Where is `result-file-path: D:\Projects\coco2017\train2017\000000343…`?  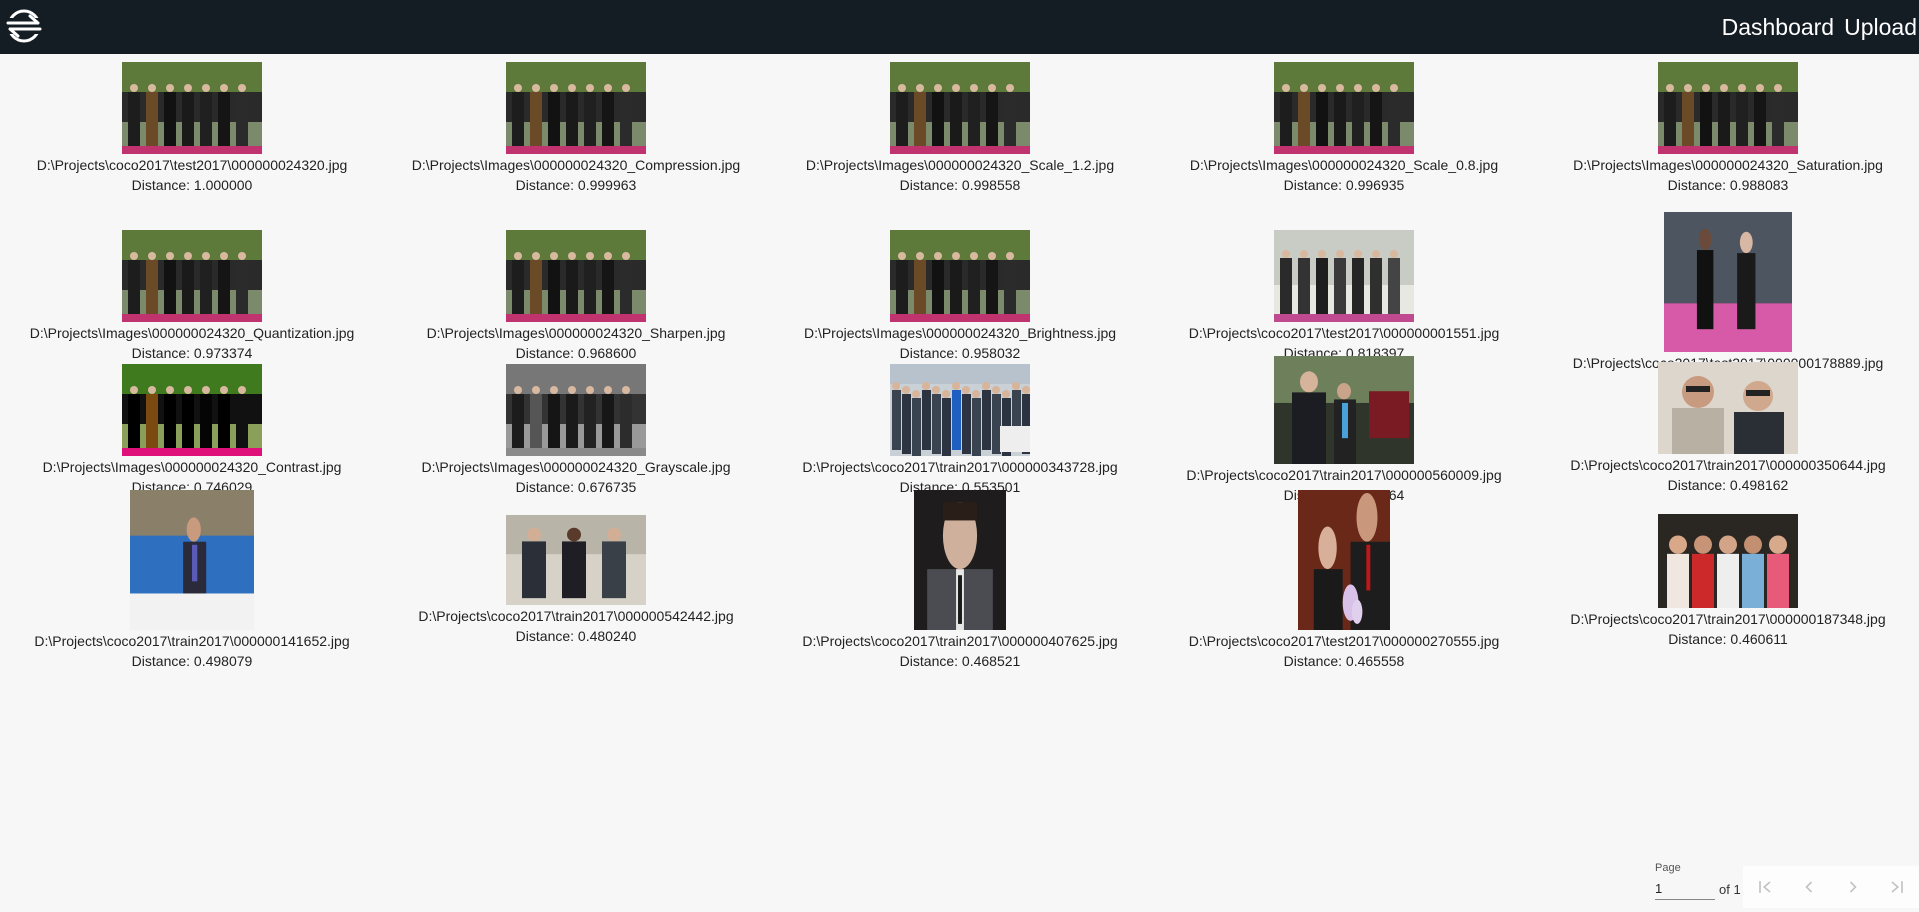 result-file-path: D:\Projects\coco2017\train2017\000000343… is located at coordinates (960, 467).